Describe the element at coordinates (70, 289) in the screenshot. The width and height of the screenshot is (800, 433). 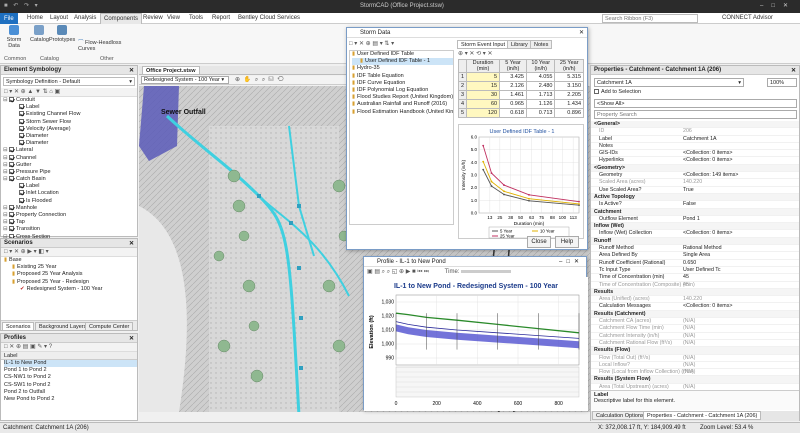
I see `scenario-item: ✔ Redesigned System - 100 Year` at that location.